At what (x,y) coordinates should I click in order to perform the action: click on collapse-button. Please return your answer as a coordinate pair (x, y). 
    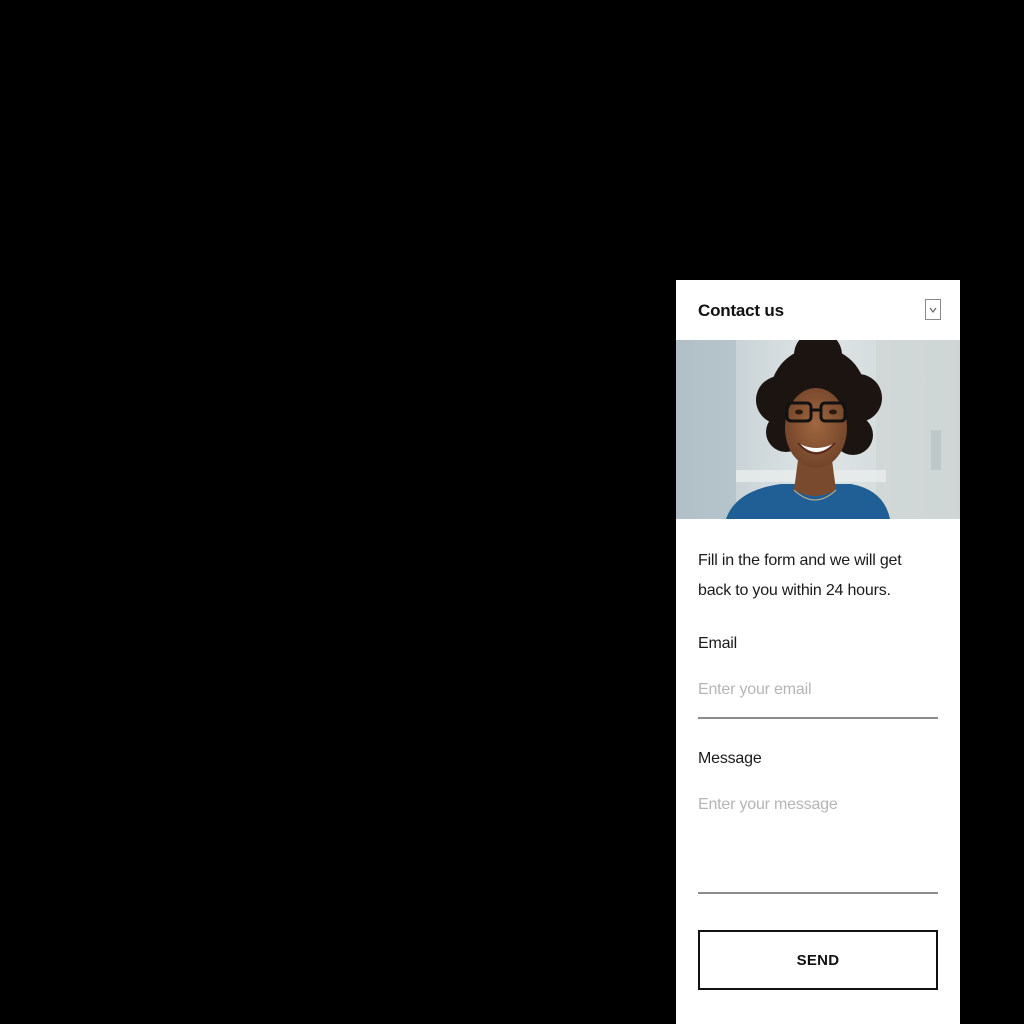
    Looking at the image, I should click on (933, 309).